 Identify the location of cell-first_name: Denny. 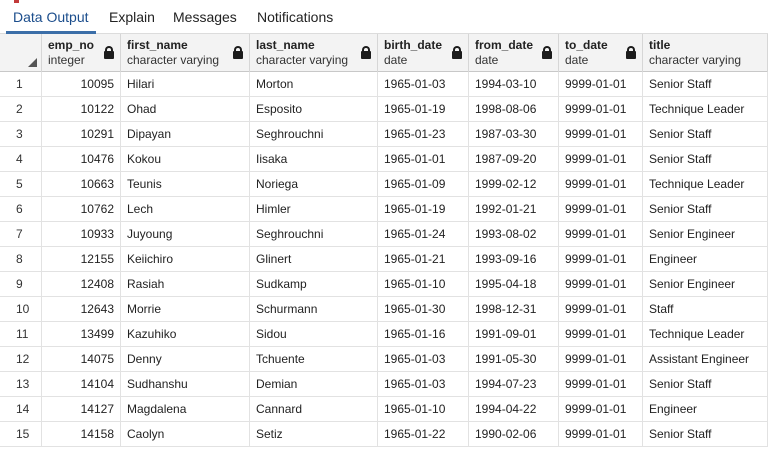
(185, 359).